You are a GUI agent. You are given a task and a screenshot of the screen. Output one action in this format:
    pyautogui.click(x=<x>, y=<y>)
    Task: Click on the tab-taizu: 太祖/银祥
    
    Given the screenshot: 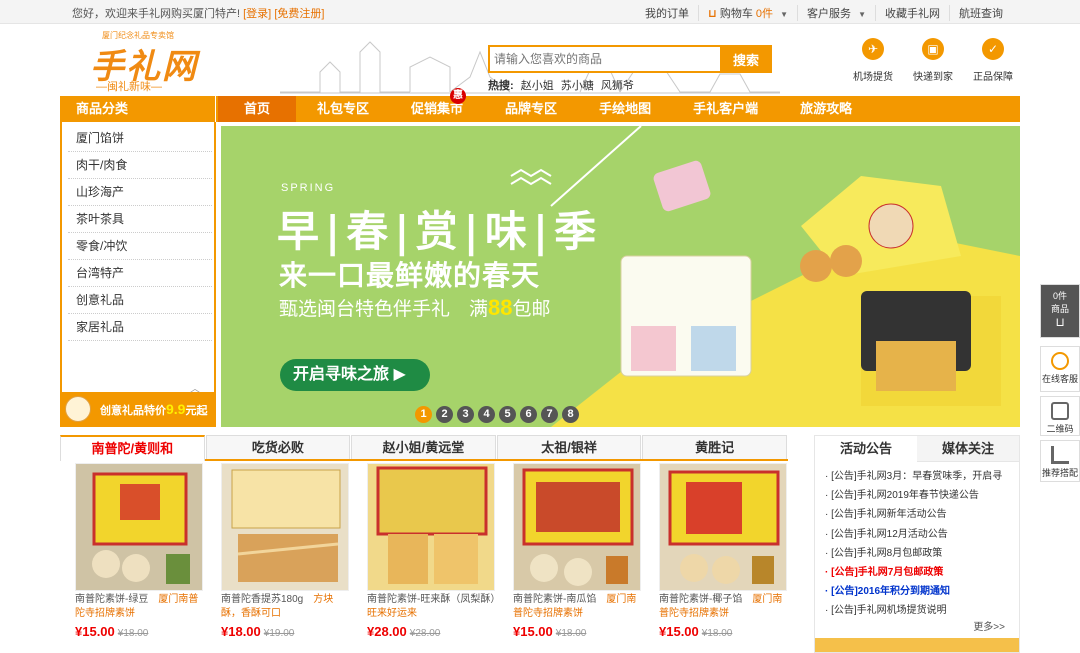 What is the action you would take?
    pyautogui.click(x=569, y=447)
    